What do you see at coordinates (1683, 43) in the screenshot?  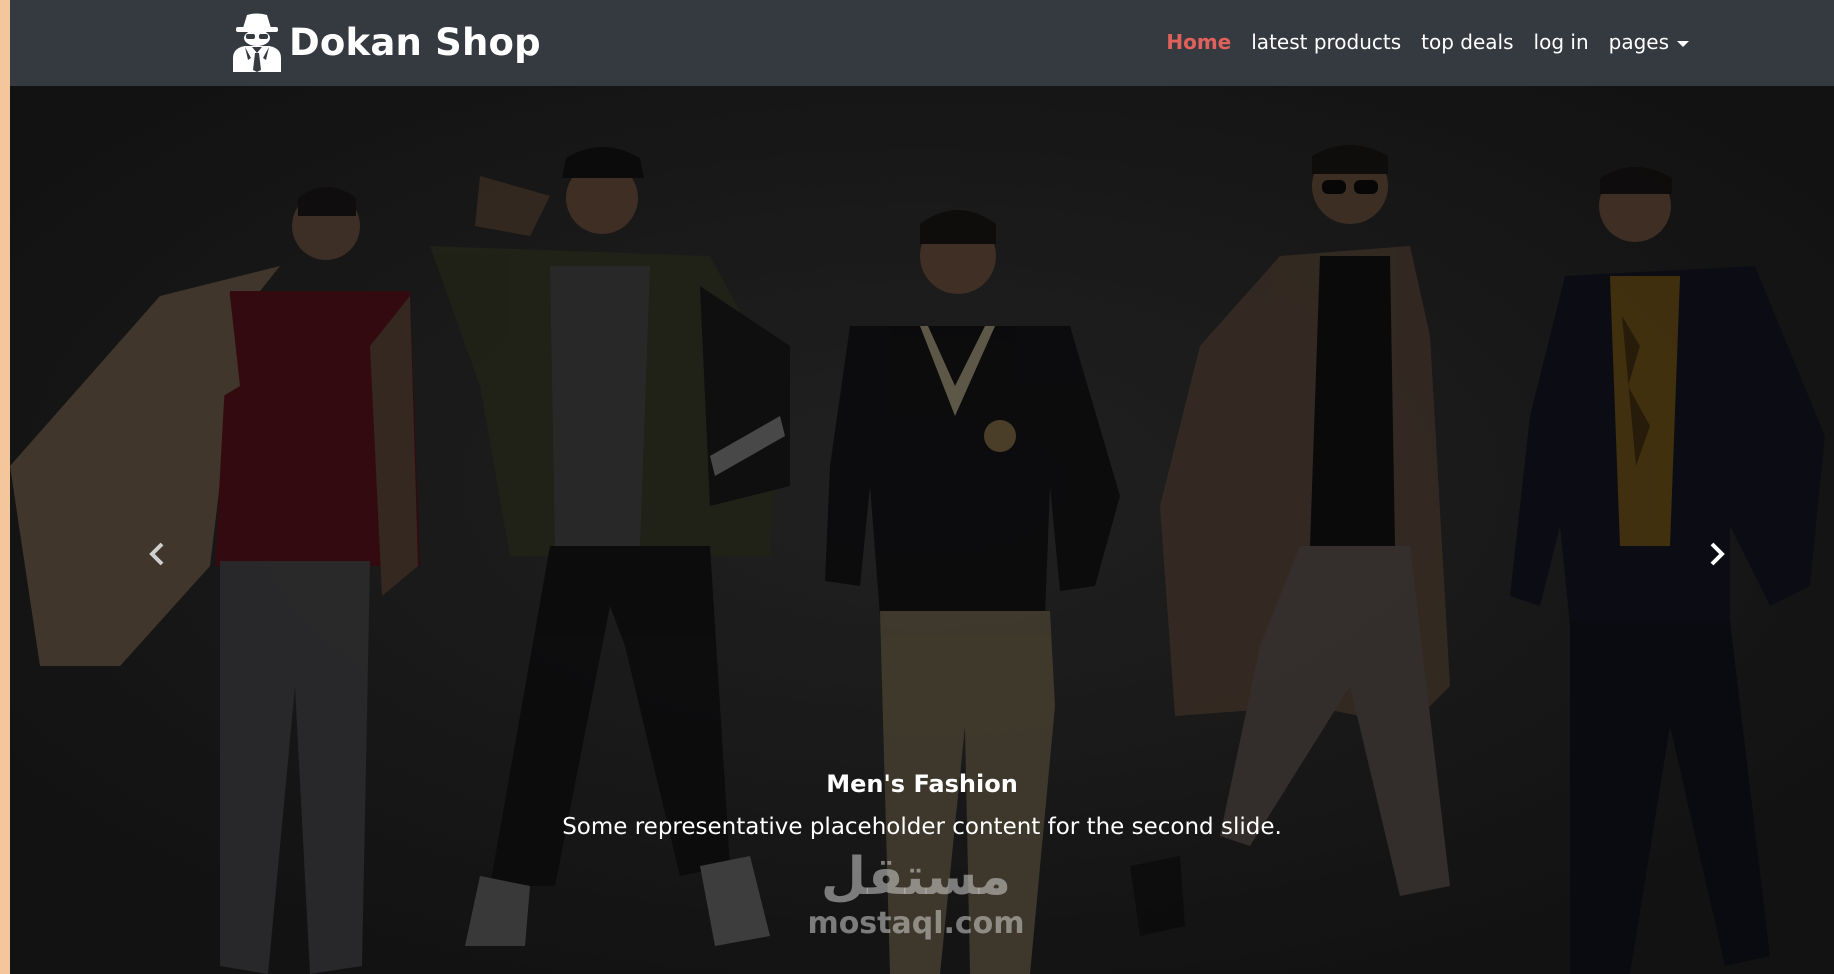 I see `caret-down-icon` at bounding box center [1683, 43].